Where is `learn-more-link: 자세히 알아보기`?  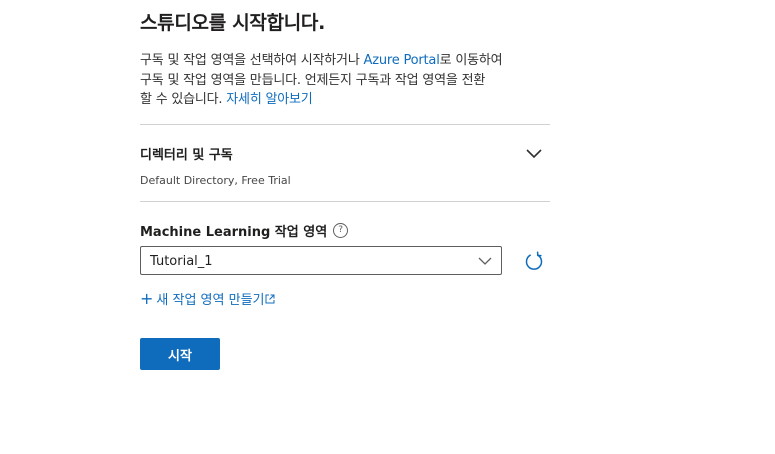 learn-more-link: 자세히 알아보기 is located at coordinates (269, 99).